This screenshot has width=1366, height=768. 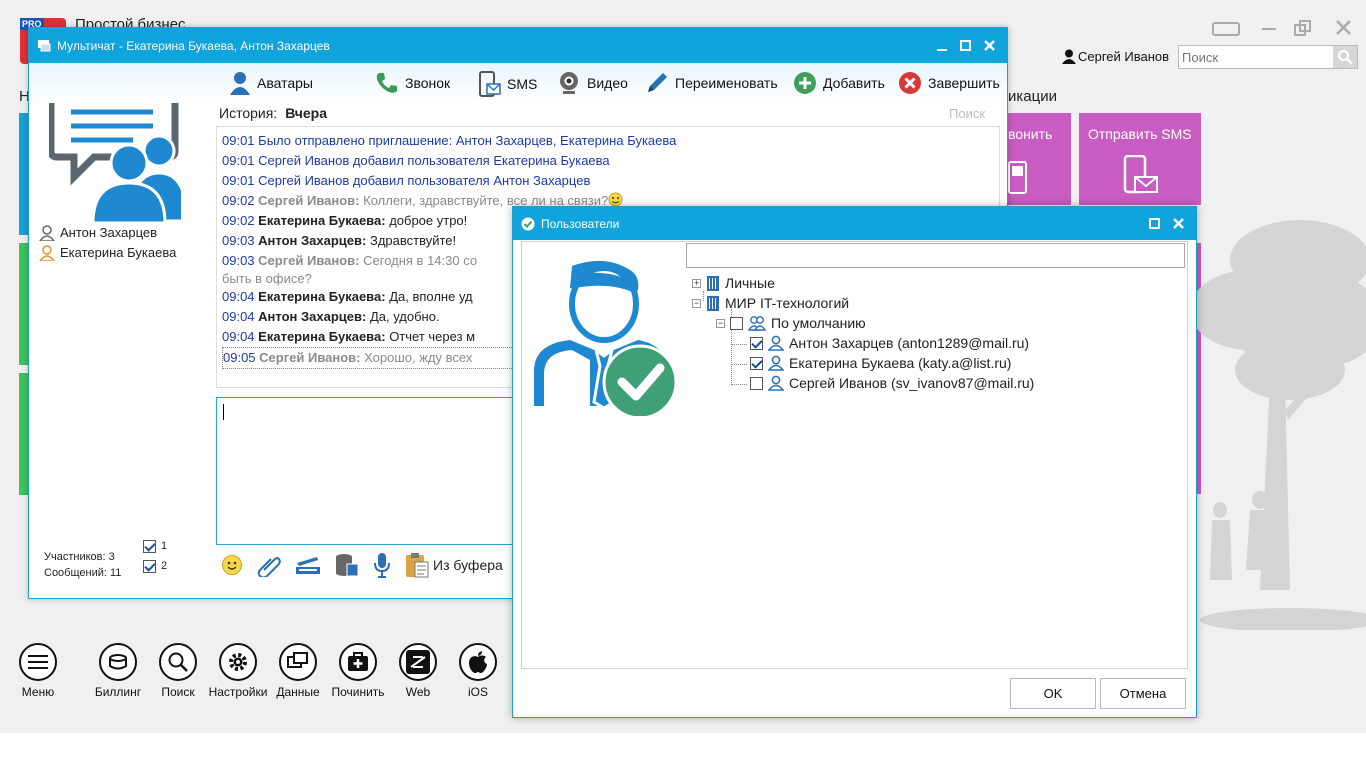 I want to click on launcher-ios: iOS, so click(x=478, y=671).